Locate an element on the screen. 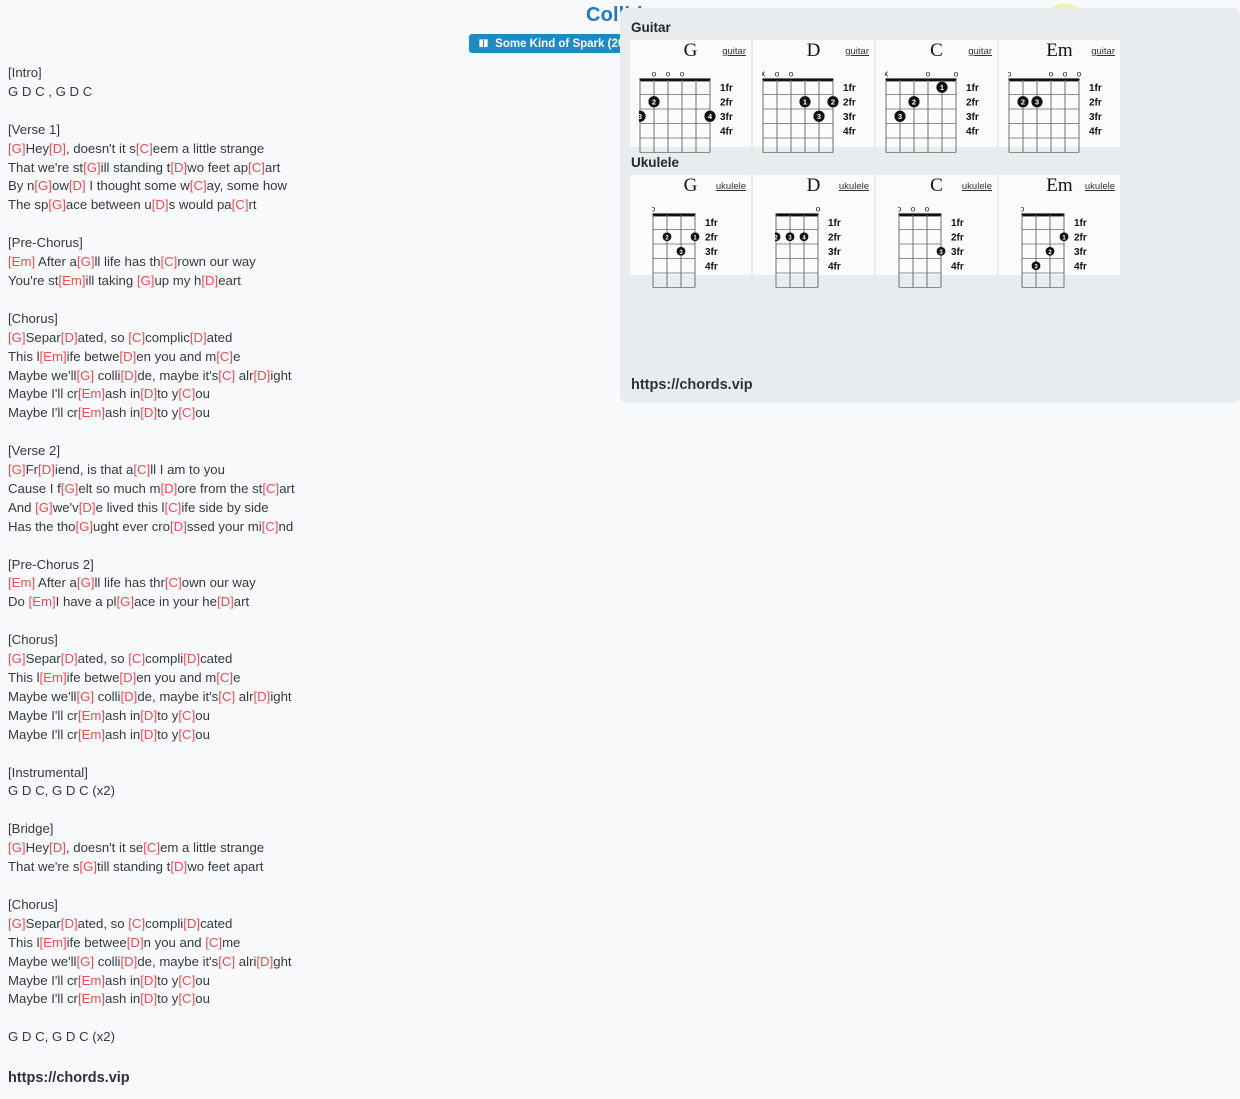 This screenshot has width=1240, height=1099. lyric-line: This l[Em]ife betwe[D]en you and m[C]e is located at coordinates (308, 678).